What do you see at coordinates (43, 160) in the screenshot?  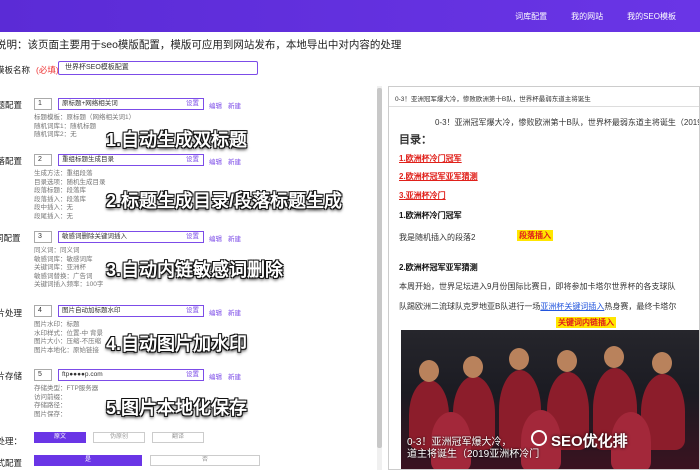 I see `paragraph-order-input: 2` at bounding box center [43, 160].